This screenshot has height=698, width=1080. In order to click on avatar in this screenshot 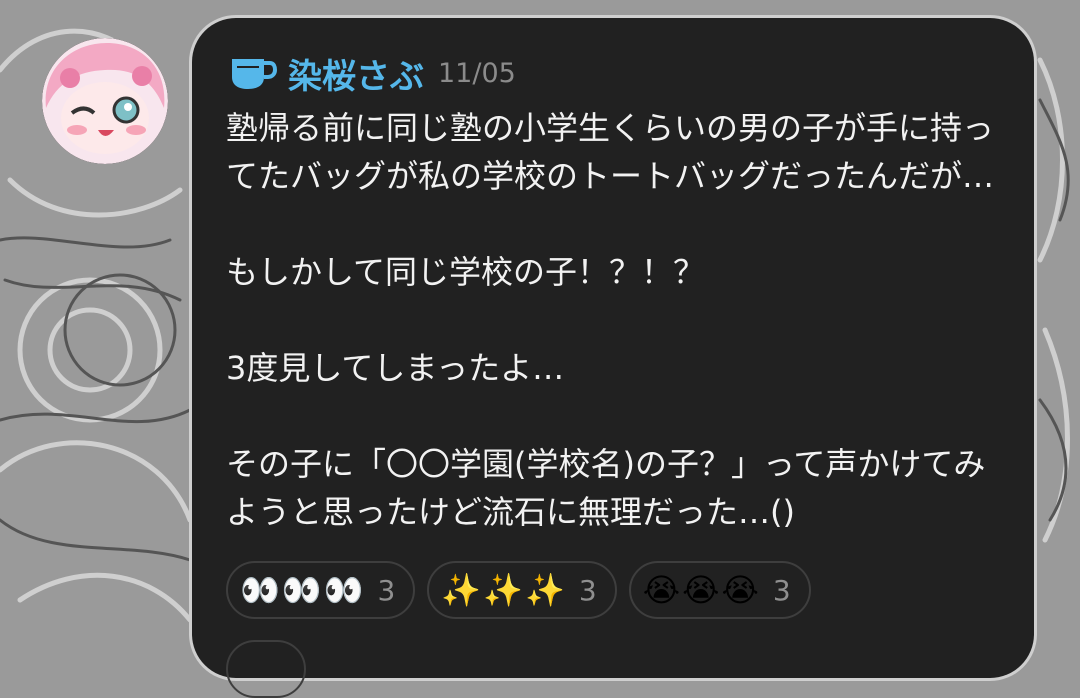, I will do `click(105, 101)`.